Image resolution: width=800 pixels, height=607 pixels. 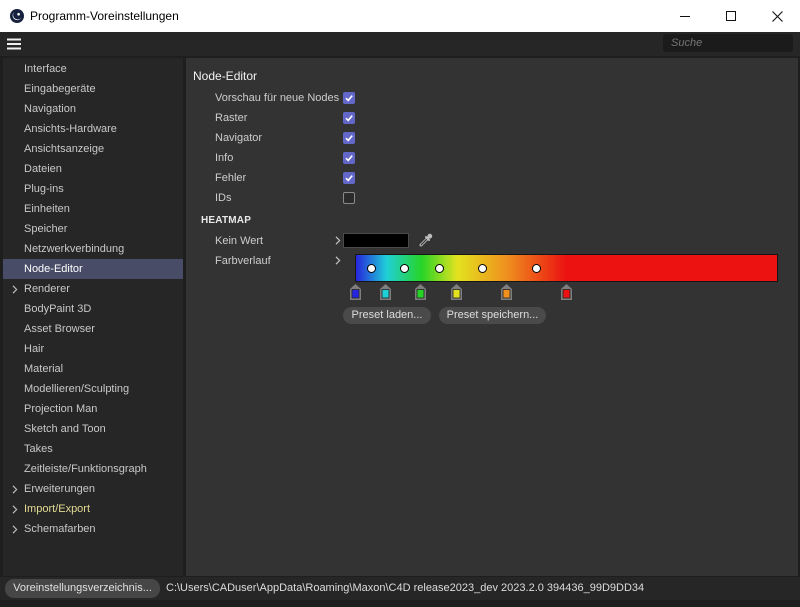 What do you see at coordinates (45, 69) in the screenshot?
I see `sidebar-item-label: Interface` at bounding box center [45, 69].